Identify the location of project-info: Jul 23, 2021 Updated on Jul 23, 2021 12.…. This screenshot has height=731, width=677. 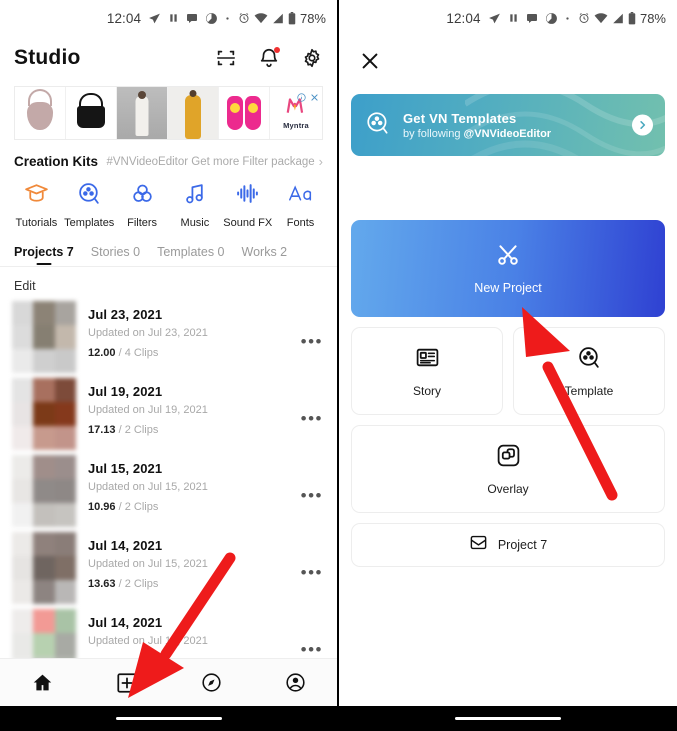
(188, 330).